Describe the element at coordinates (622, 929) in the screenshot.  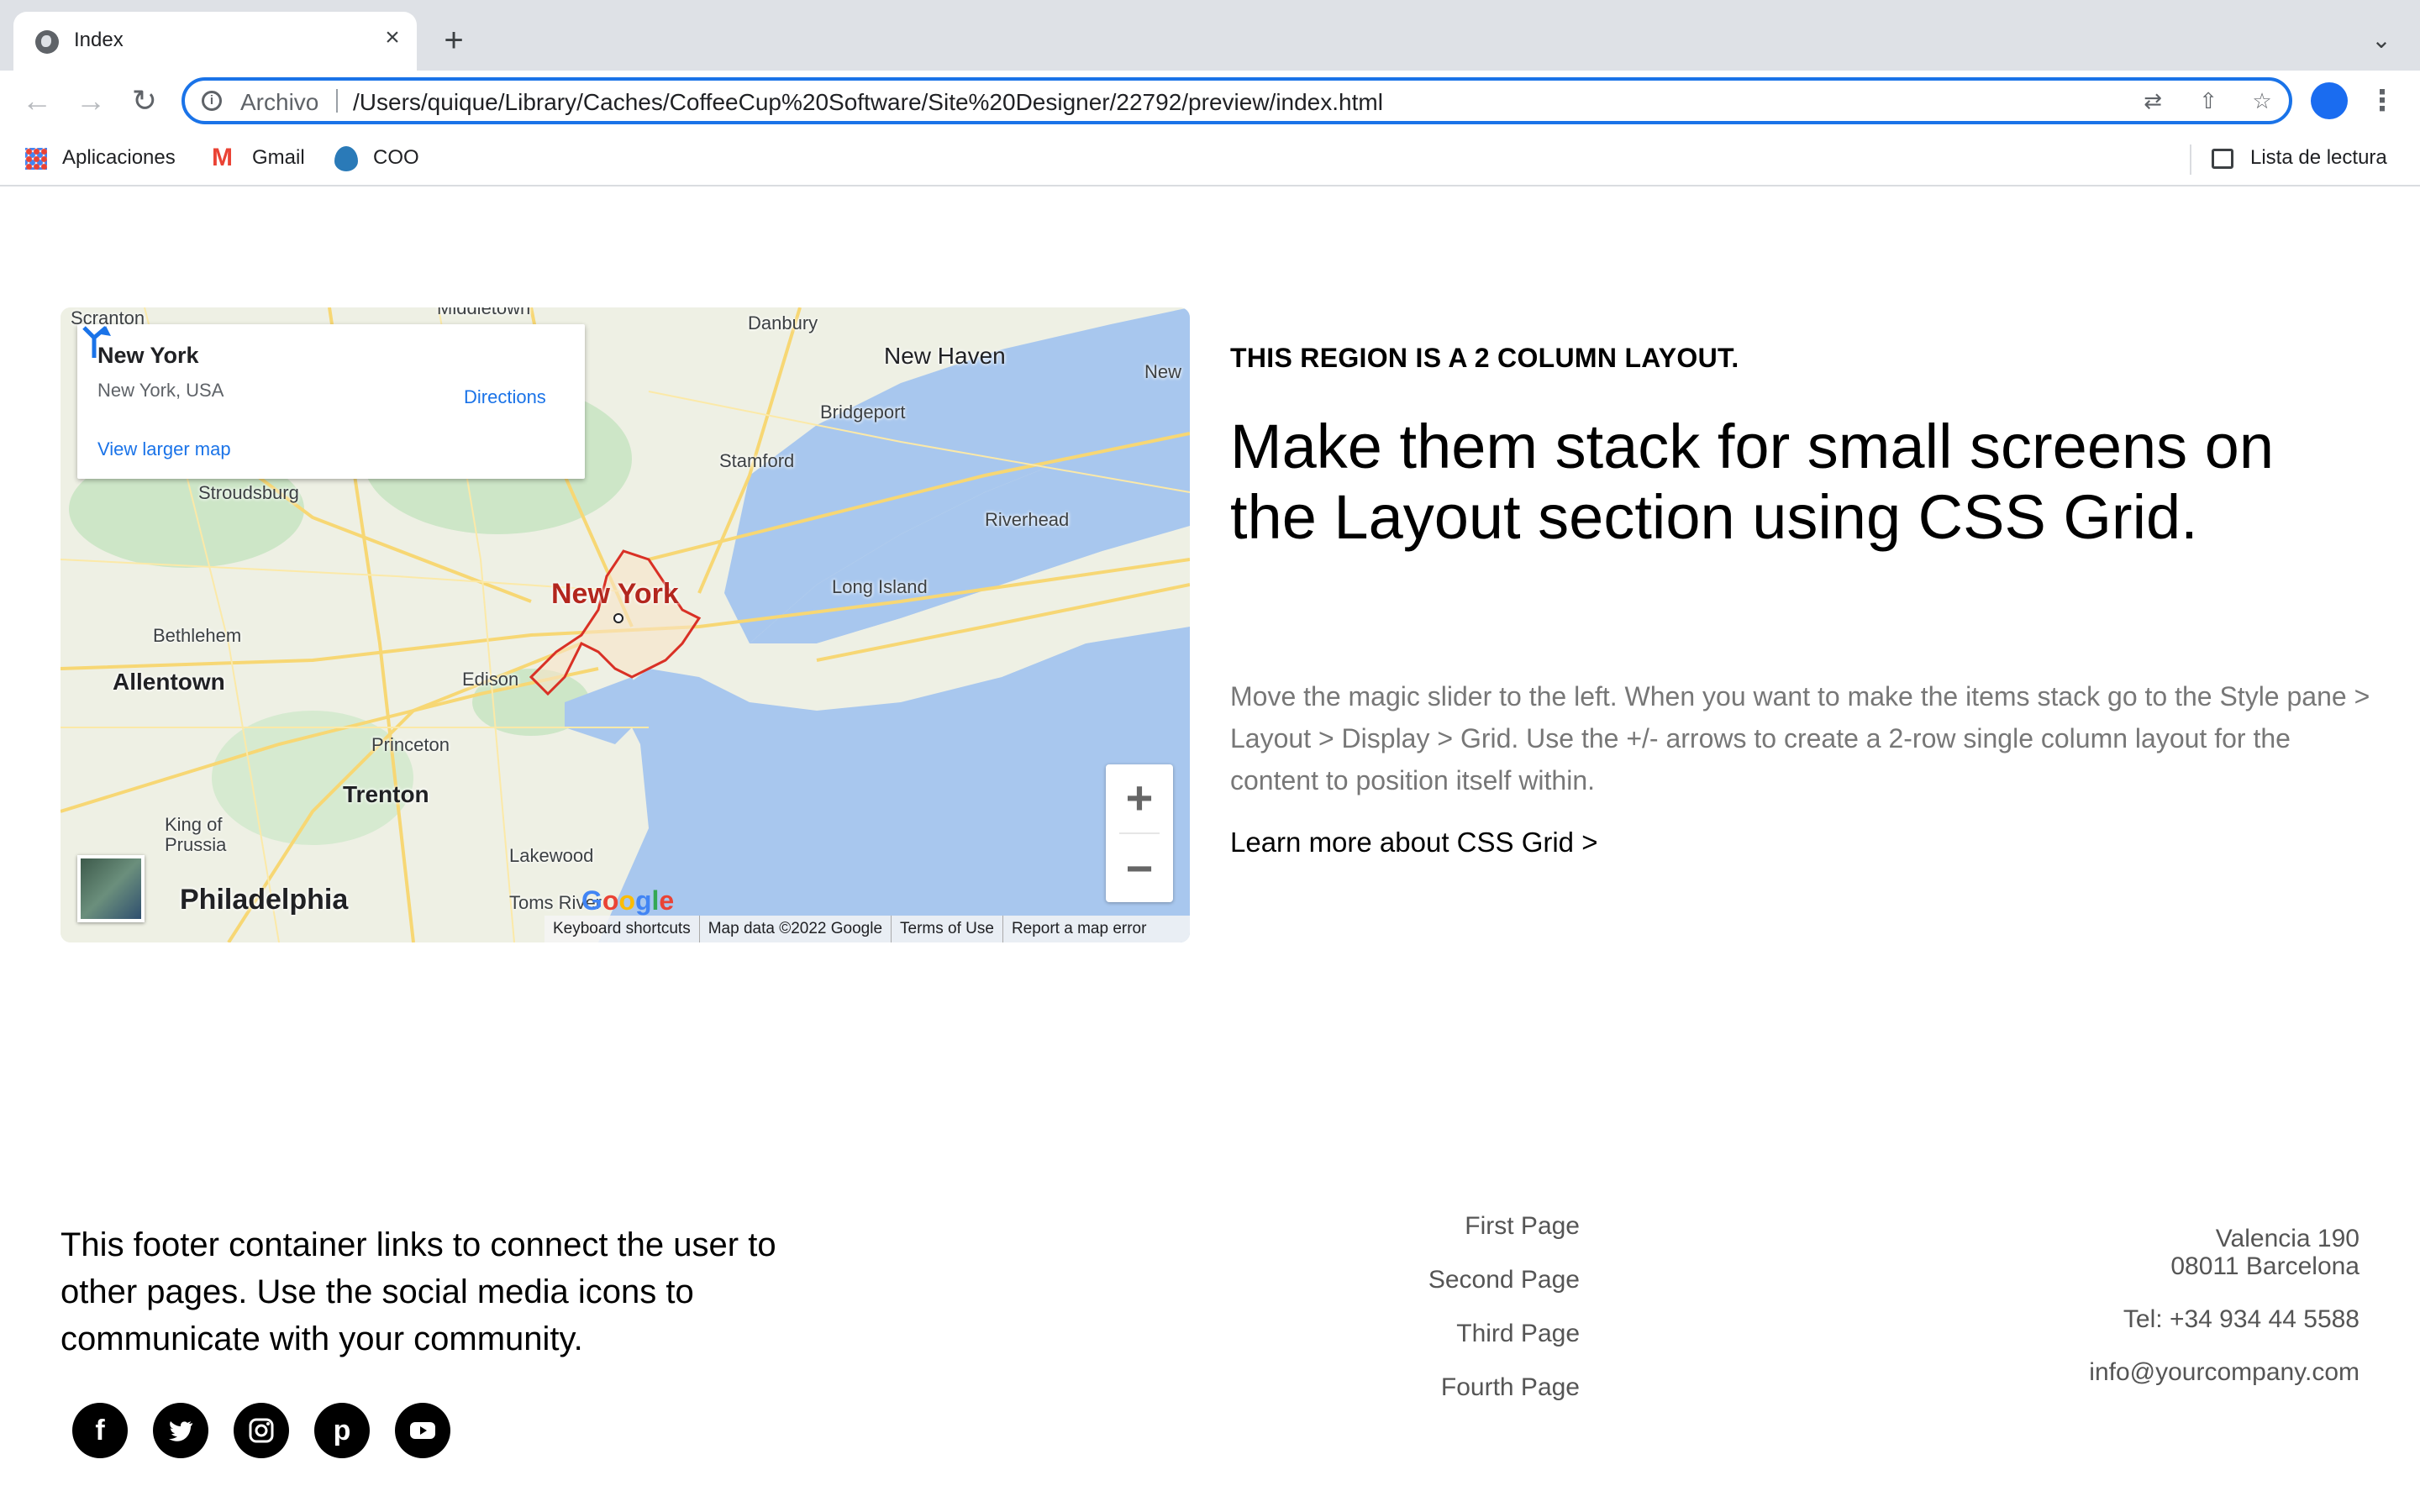
I see `keyboard-shortcuts-link: Keyboard shortcuts` at that location.